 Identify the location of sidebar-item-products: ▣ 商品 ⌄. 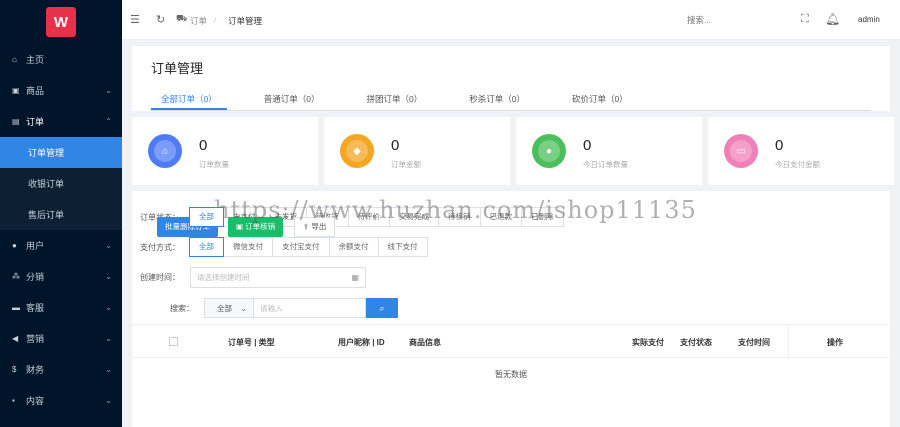
(61, 90).